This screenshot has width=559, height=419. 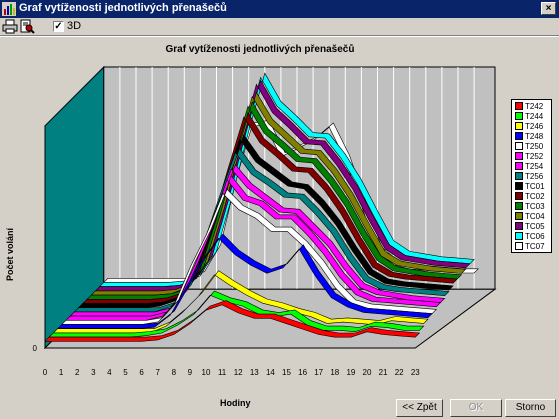 I want to click on legend-label: TC03, so click(x=535, y=206).